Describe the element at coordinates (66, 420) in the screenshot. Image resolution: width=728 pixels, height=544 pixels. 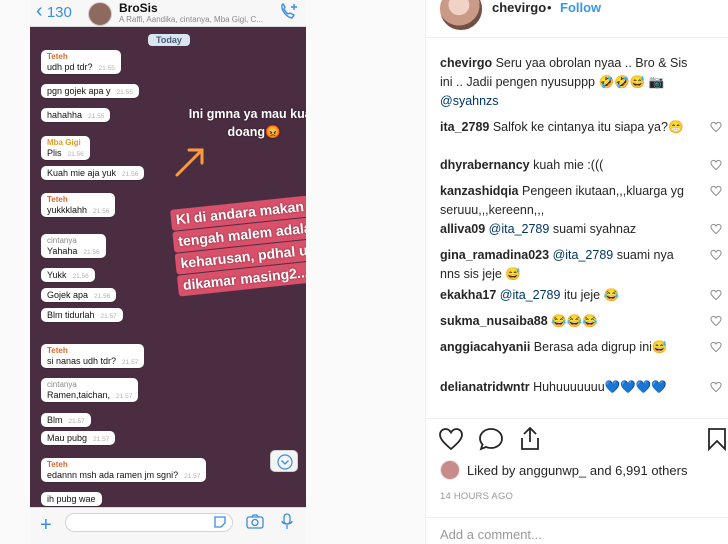
I see `chat-message: Blm 21.57` at that location.